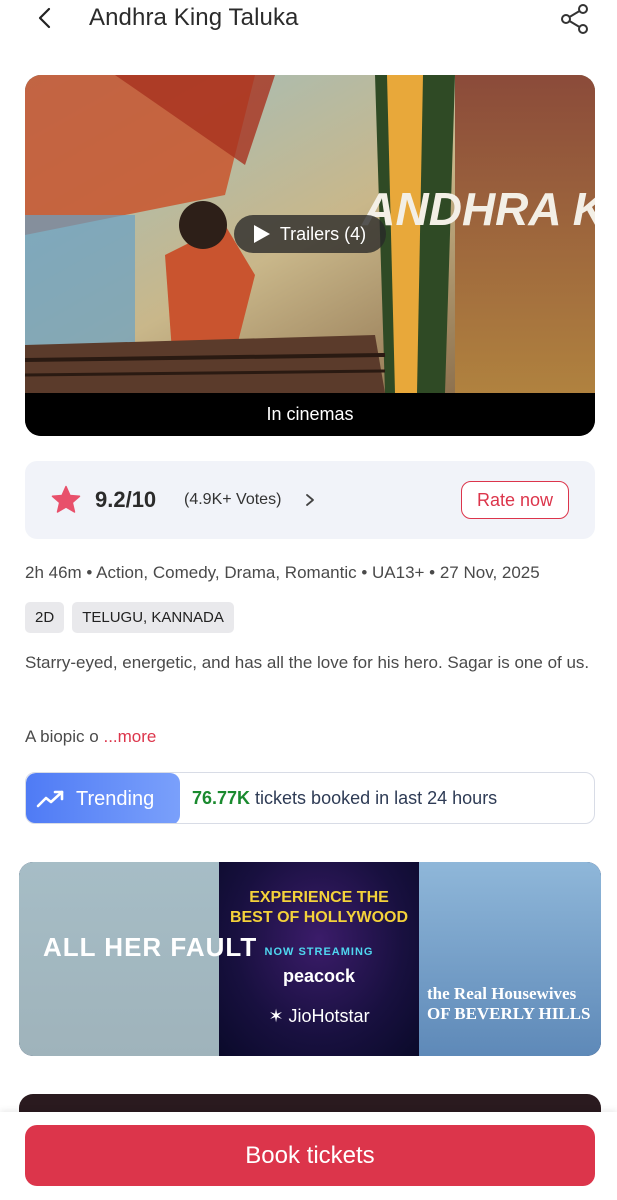  Describe the element at coordinates (261, 234) in the screenshot. I see `play-icon` at that location.